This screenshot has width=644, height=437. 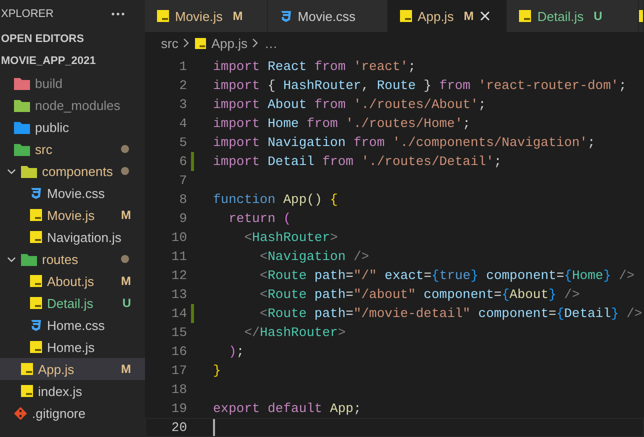 What do you see at coordinates (61, 259) in the screenshot?
I see `file-name: routes` at bounding box center [61, 259].